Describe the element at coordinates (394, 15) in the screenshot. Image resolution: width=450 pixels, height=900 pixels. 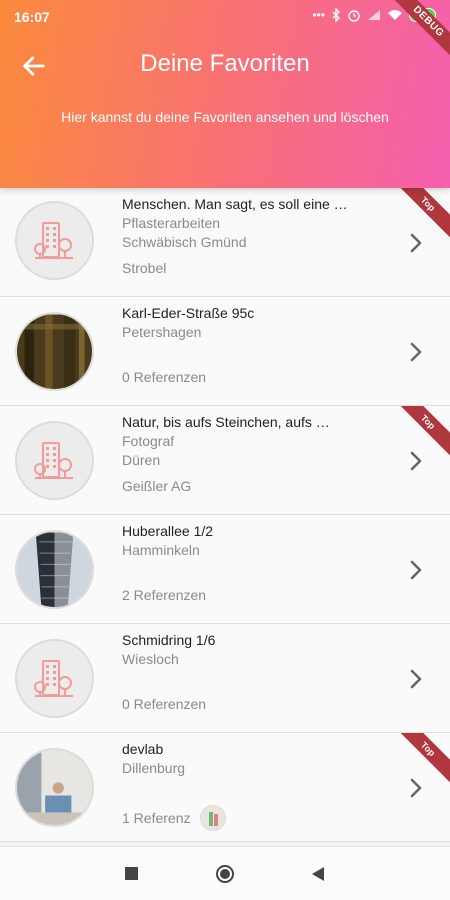
I see `wifi-icon` at that location.